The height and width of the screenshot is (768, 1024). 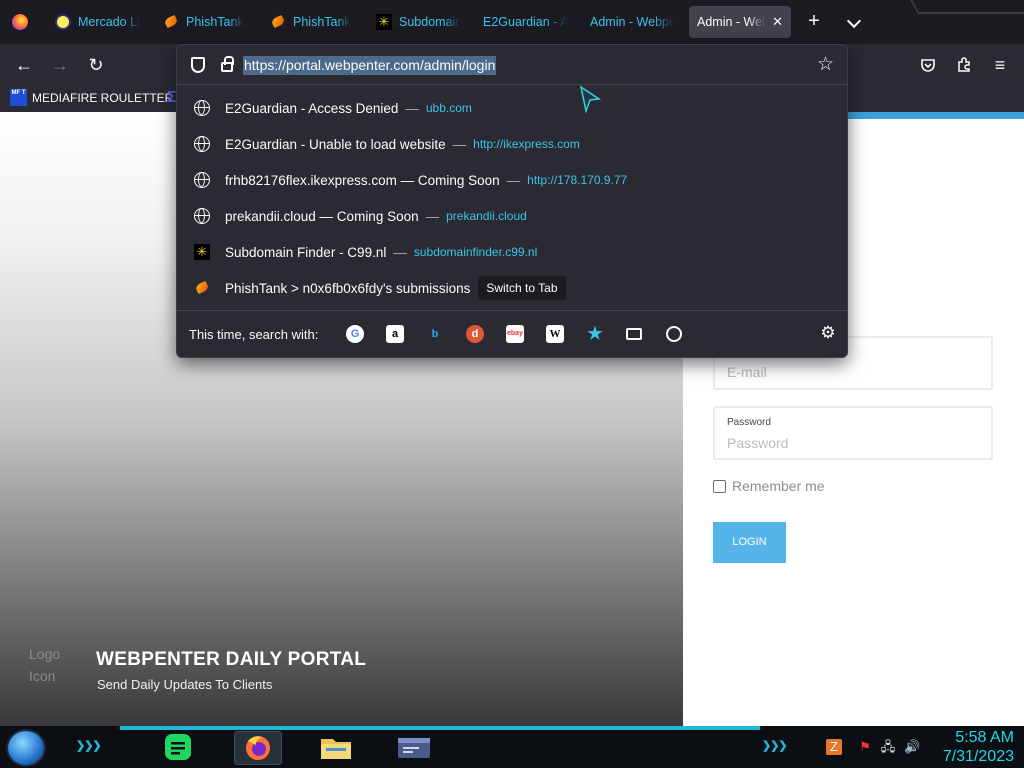 What do you see at coordinates (1000, 65) in the screenshot?
I see `app-menu-button: ≡` at bounding box center [1000, 65].